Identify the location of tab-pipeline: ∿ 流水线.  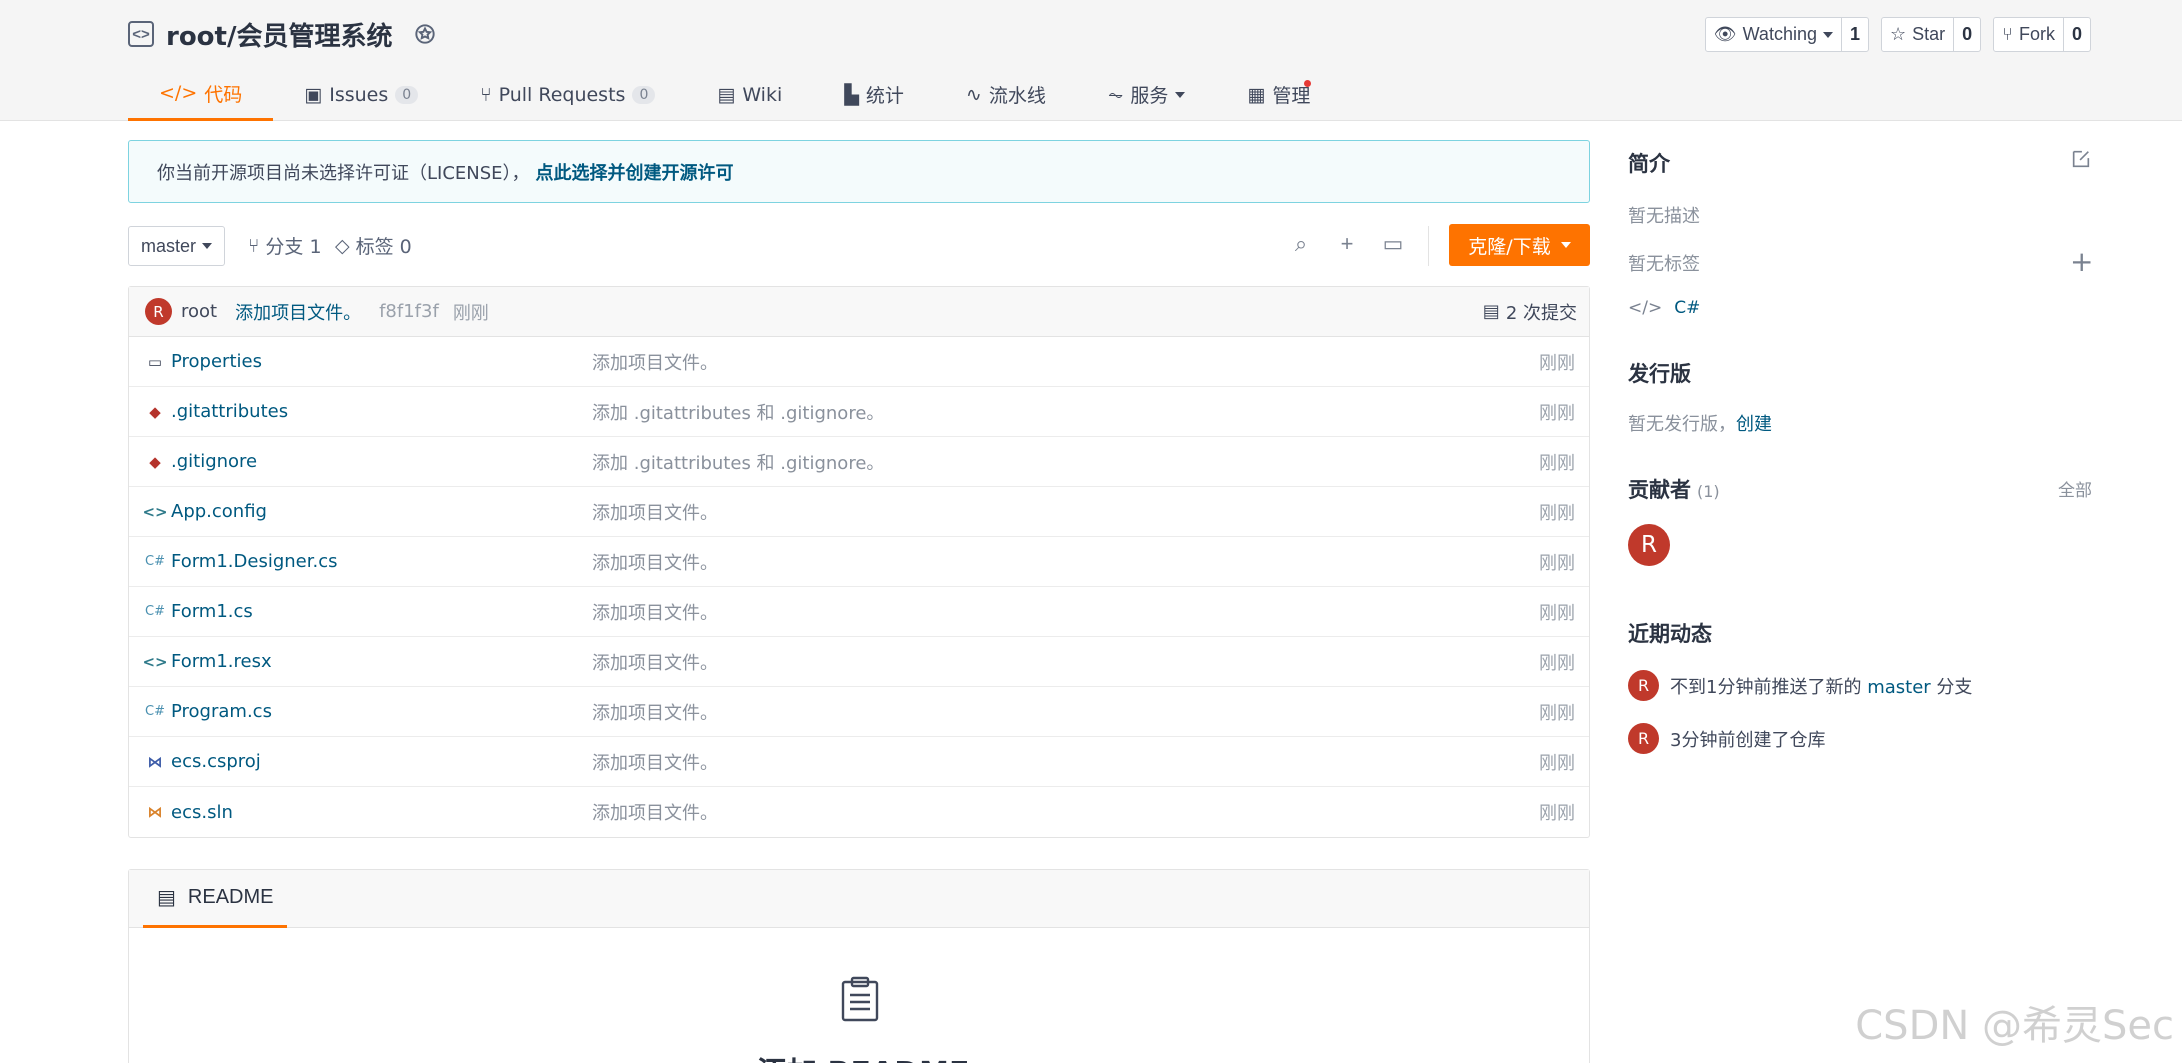
(1006, 94).